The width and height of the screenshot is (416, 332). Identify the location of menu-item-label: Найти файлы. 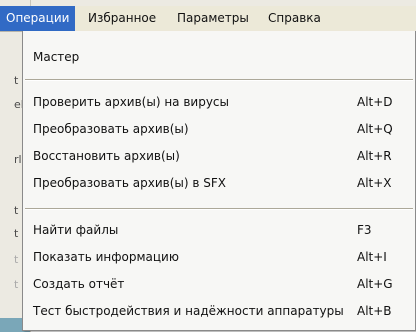
(76, 230).